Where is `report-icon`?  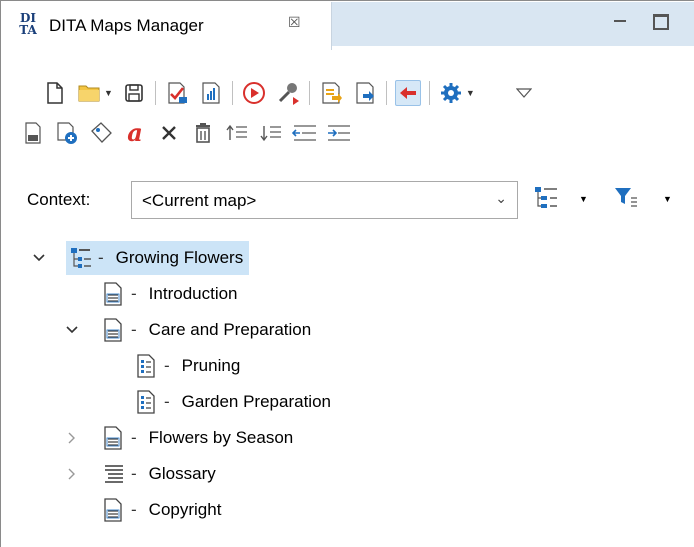
report-icon is located at coordinates (211, 93).